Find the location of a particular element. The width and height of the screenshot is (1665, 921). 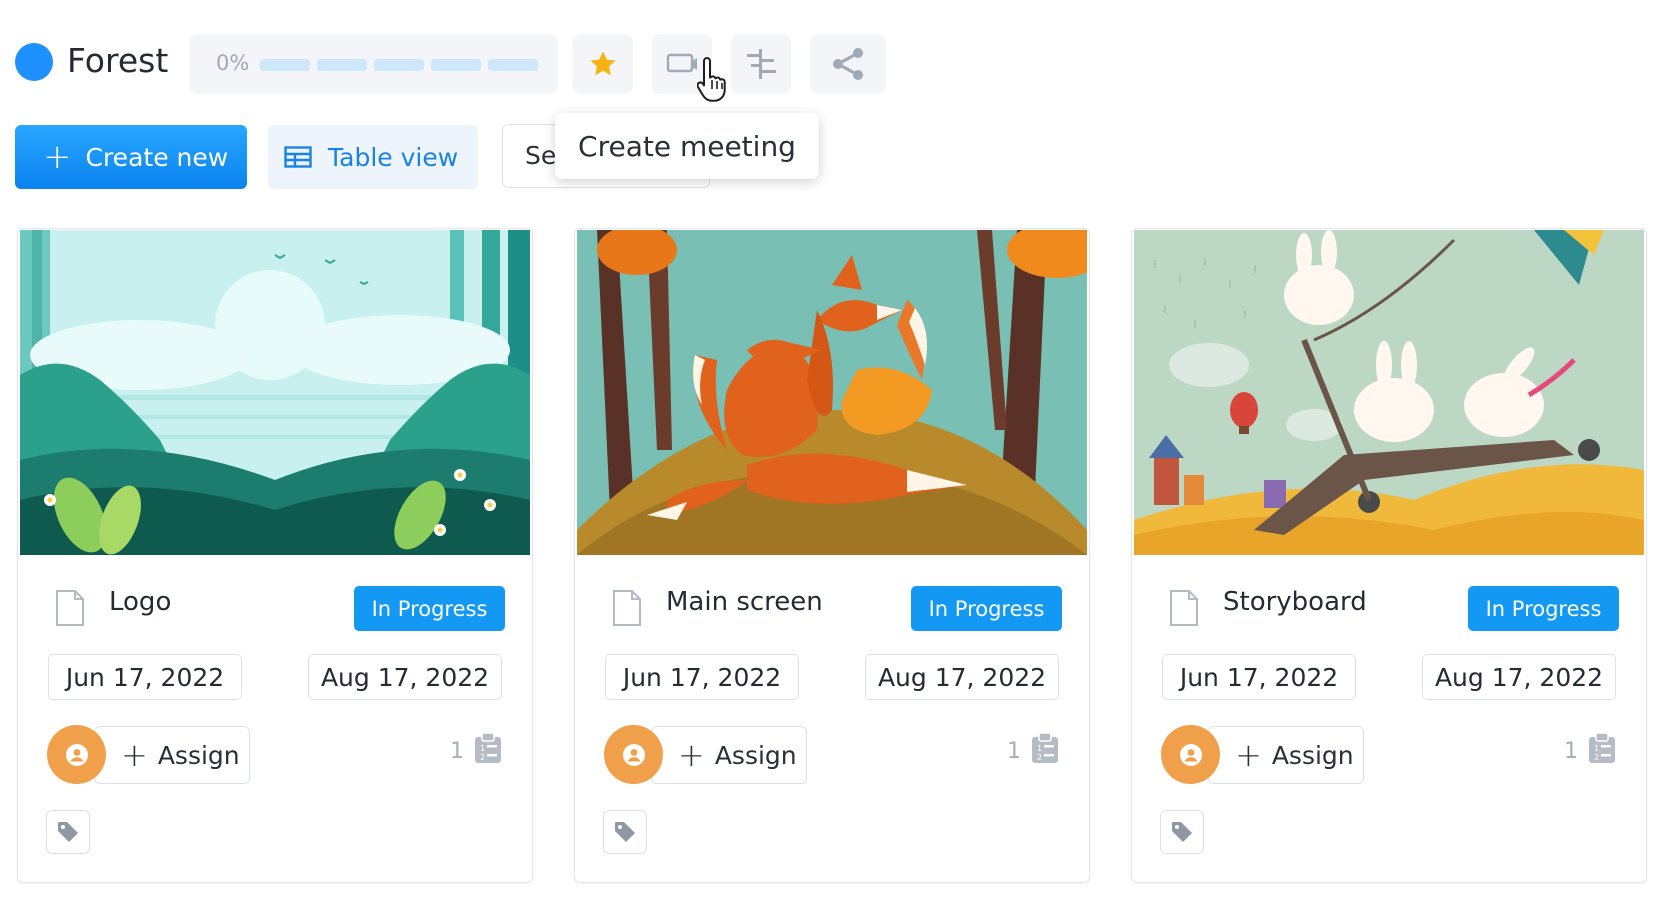

fox-illustration is located at coordinates (832, 392).